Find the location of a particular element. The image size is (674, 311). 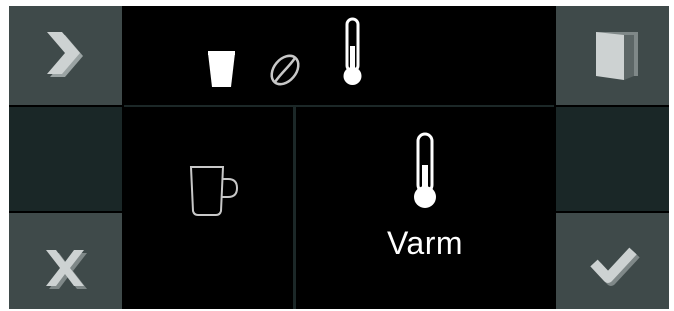

confirm-button is located at coordinates (612, 261).